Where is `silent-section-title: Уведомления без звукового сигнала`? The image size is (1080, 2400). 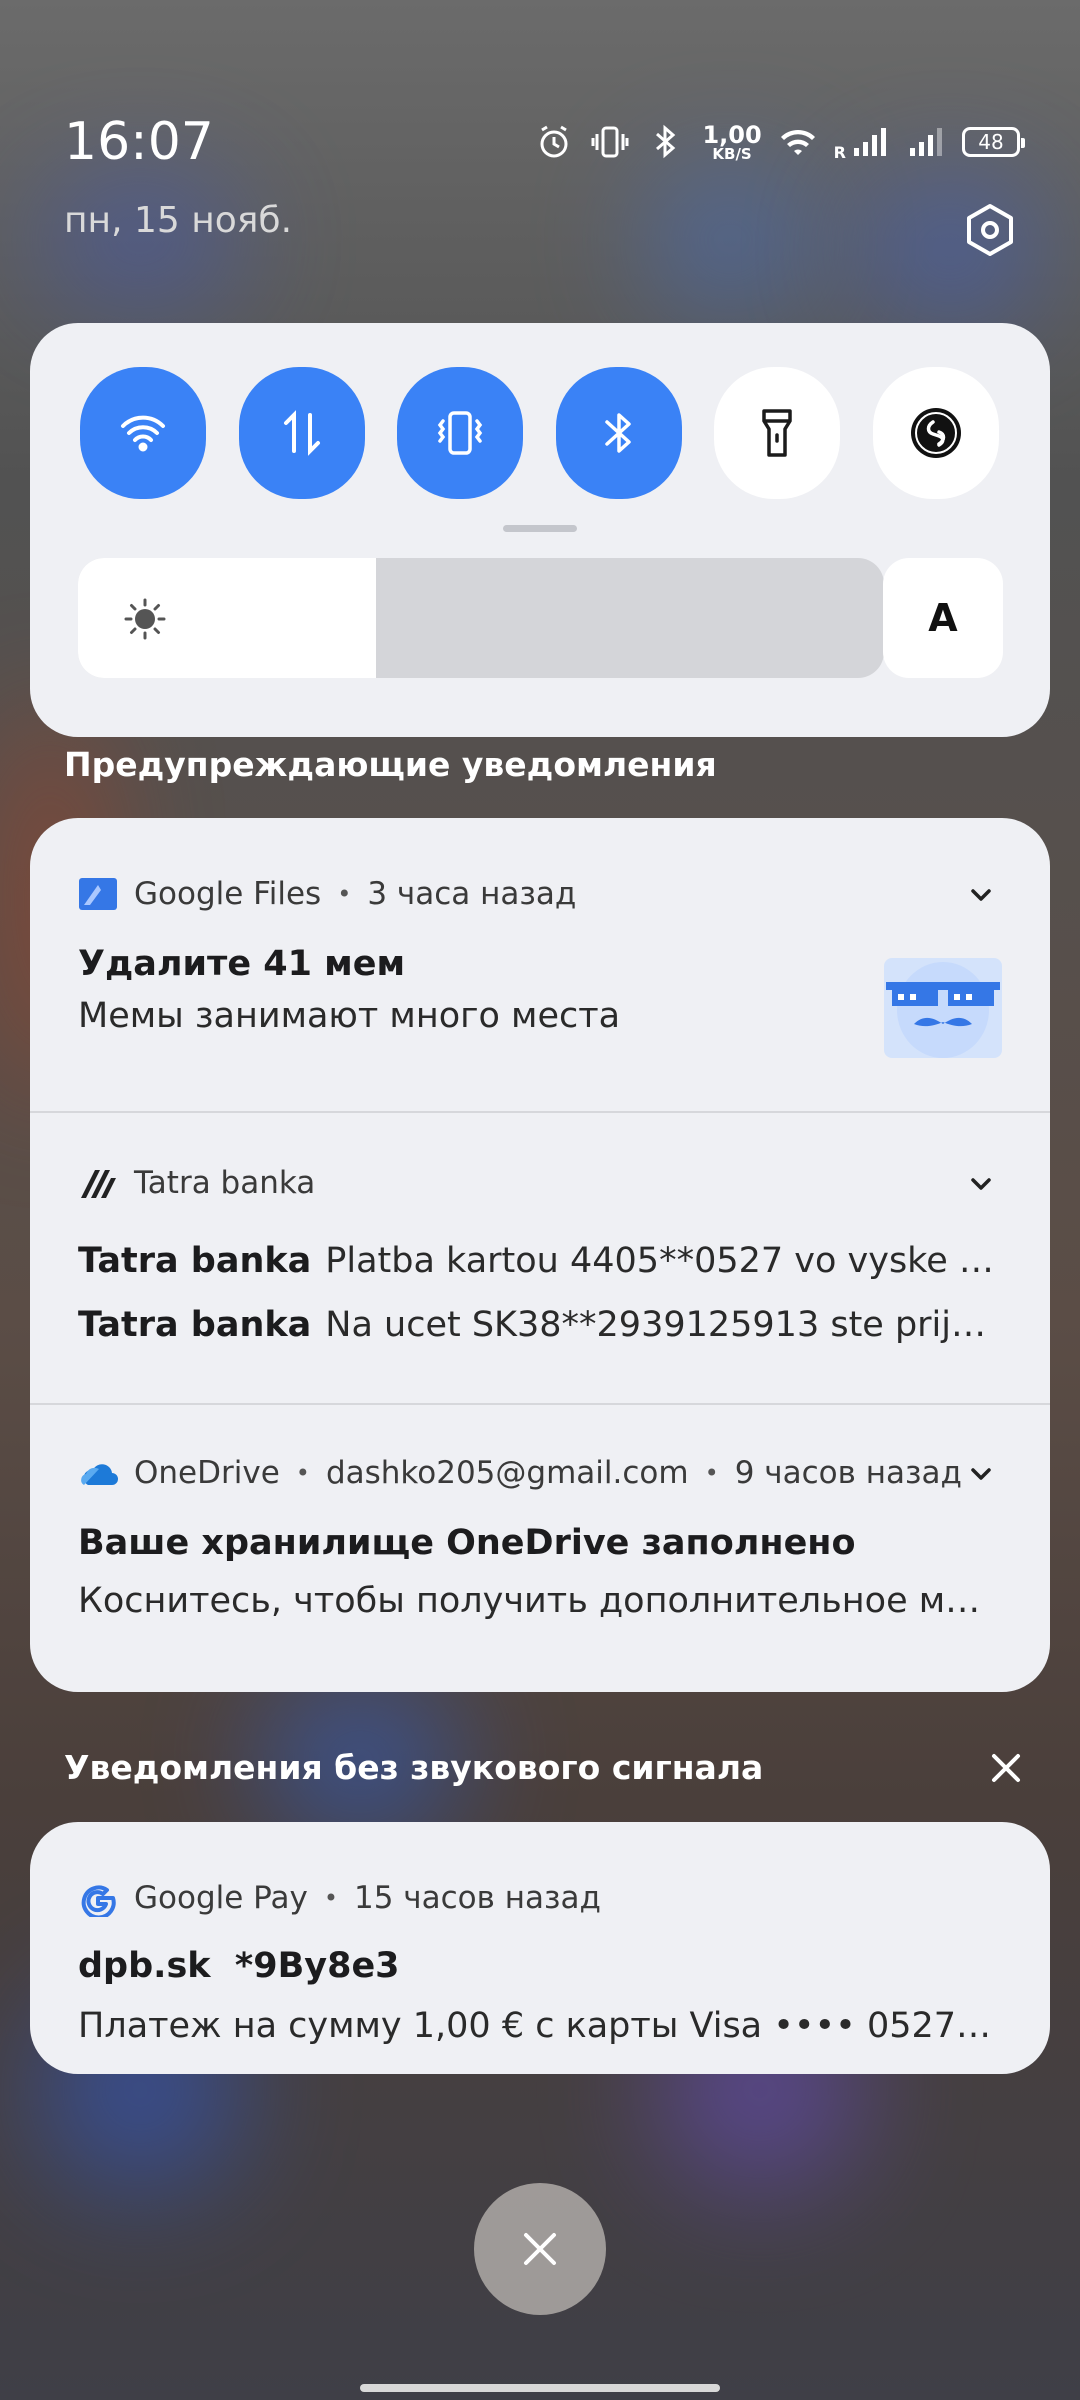 silent-section-title: Уведомления без звукового сигнала is located at coordinates (414, 1767).